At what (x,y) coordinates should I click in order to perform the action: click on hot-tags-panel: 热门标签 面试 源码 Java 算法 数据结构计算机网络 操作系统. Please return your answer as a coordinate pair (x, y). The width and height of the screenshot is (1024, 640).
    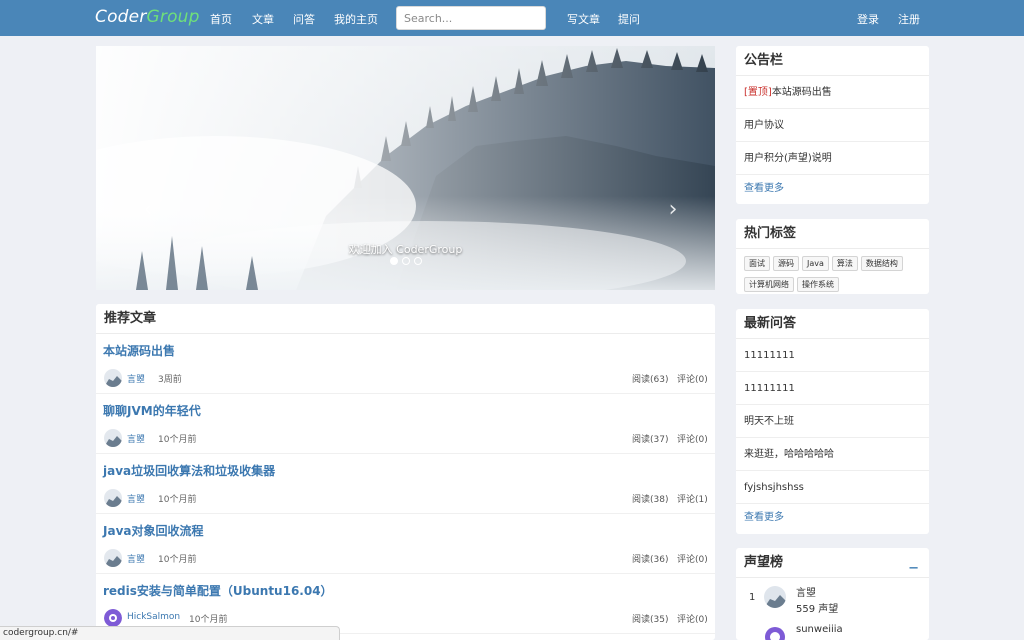
    Looking at the image, I should click on (832, 256).